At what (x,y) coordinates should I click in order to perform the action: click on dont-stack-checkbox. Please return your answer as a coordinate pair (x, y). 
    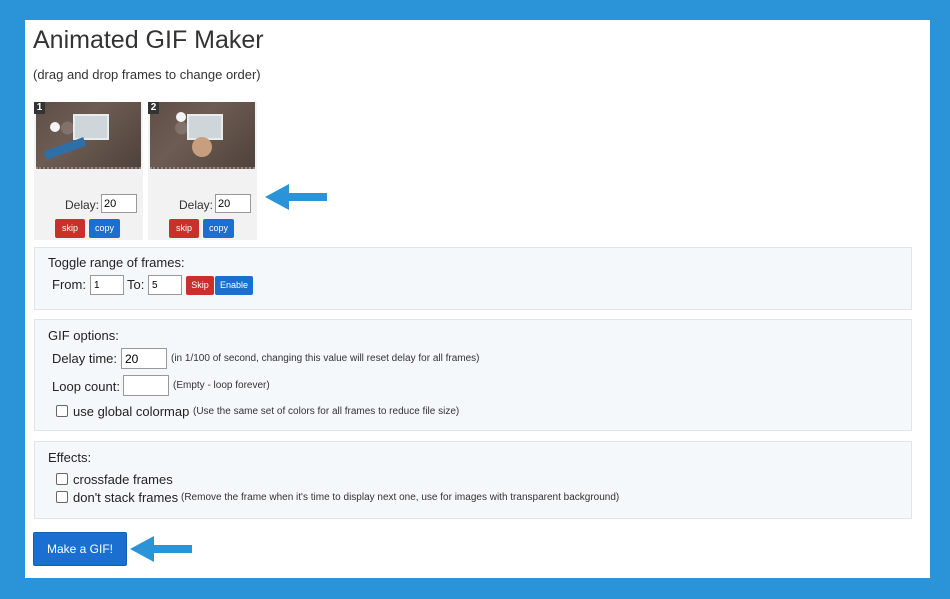
    Looking at the image, I should click on (62, 497).